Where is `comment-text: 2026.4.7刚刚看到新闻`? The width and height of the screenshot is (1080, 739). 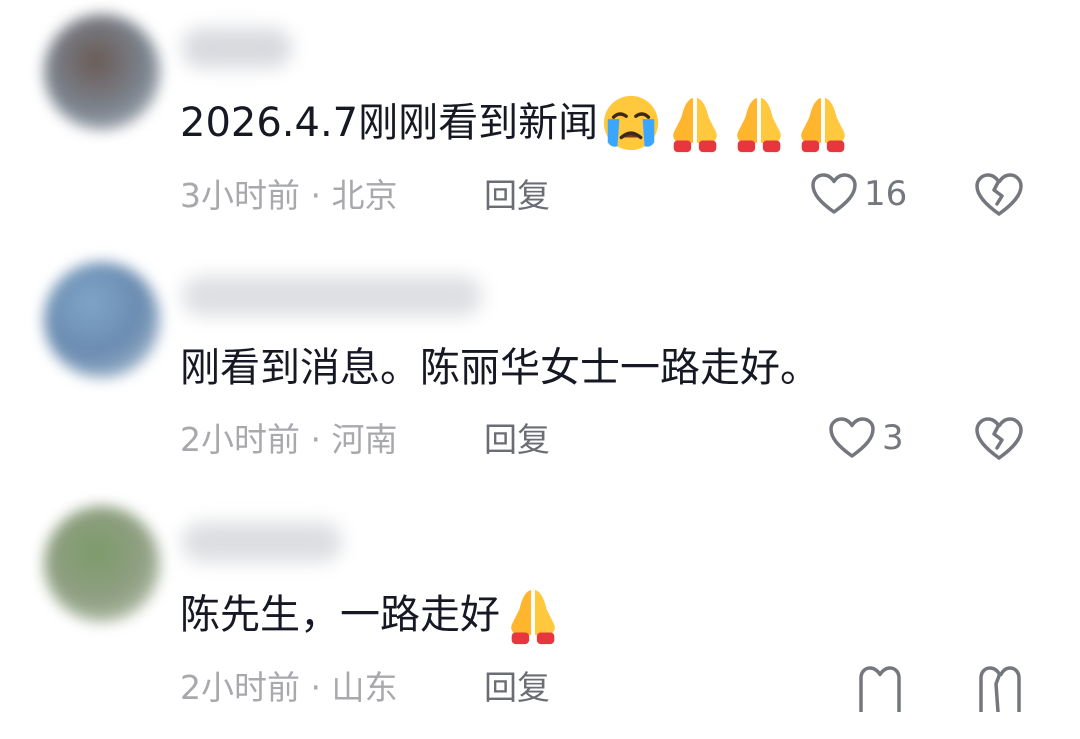
comment-text: 2026.4.7刚刚看到新闻 is located at coordinates (517, 123).